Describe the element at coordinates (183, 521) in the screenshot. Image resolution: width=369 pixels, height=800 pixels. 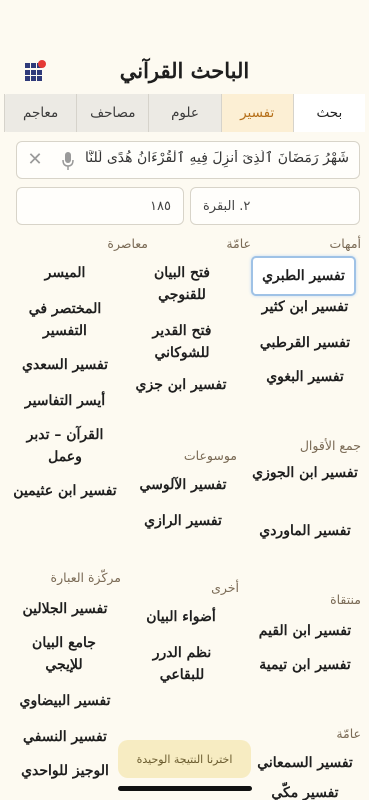
I see `tafsir-razi: تفسير الرازي` at that location.